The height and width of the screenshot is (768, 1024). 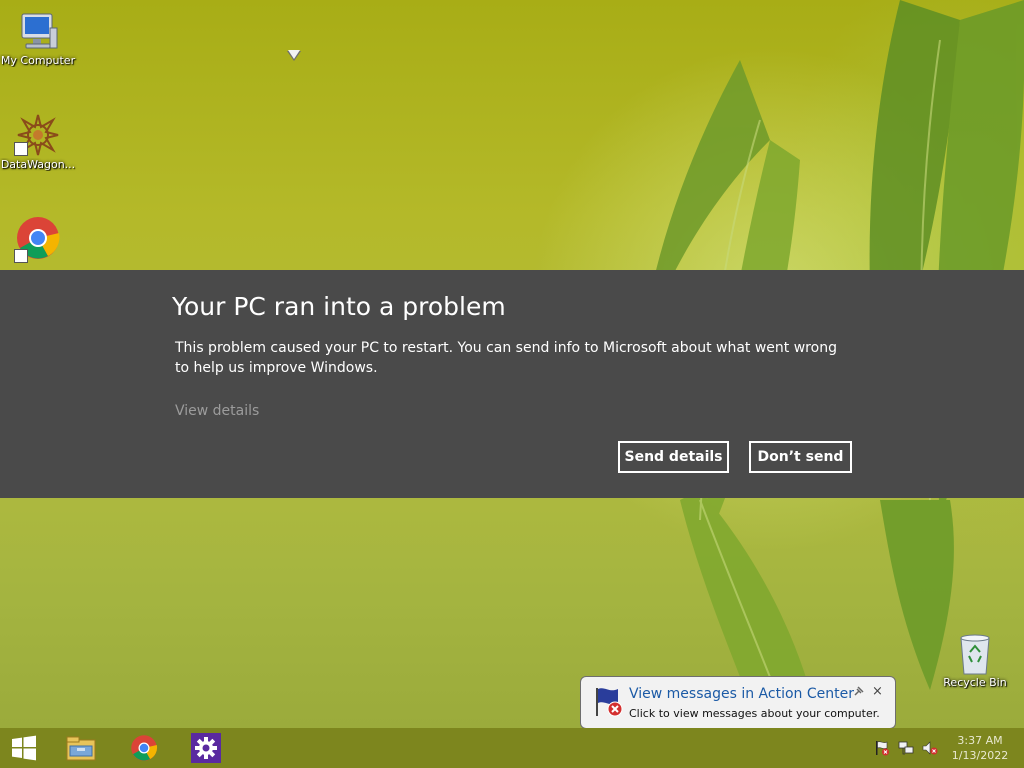 I want to click on start-icon, so click(x=24, y=748).